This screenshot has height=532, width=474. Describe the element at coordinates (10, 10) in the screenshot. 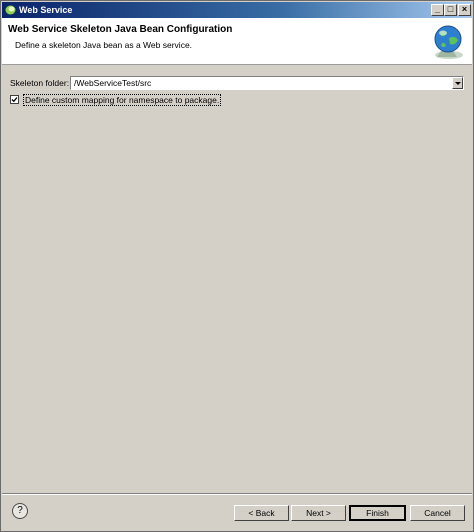

I see `eclipse-app-icon` at that location.